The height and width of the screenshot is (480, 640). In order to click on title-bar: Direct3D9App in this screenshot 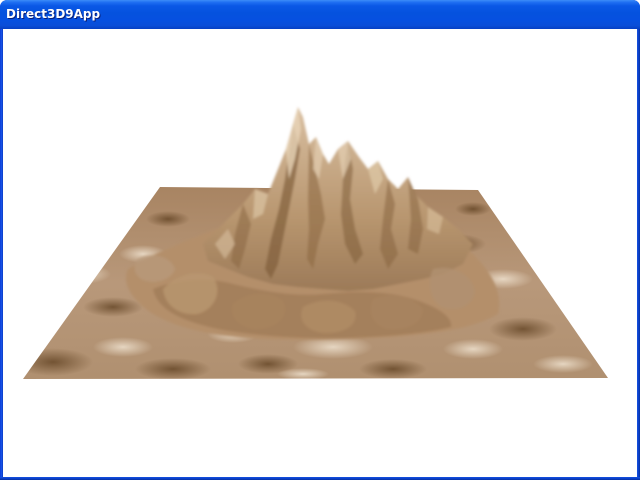, I will do `click(320, 14)`.